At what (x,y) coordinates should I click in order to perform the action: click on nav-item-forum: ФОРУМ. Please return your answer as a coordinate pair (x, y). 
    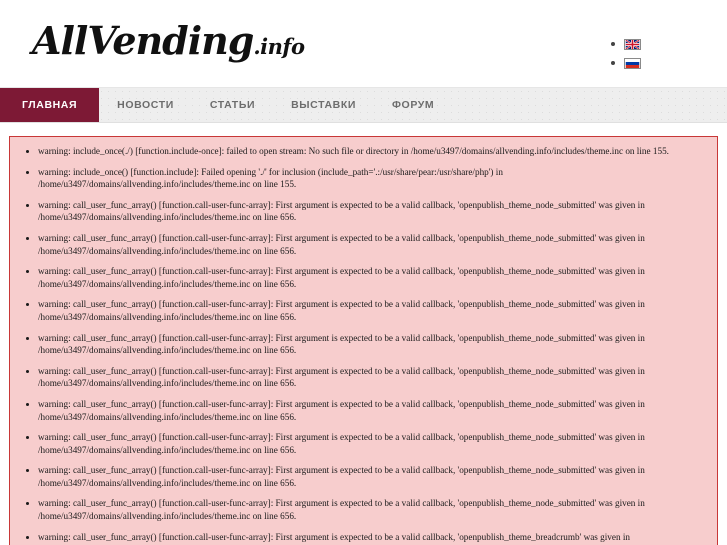
    Looking at the image, I should click on (413, 105).